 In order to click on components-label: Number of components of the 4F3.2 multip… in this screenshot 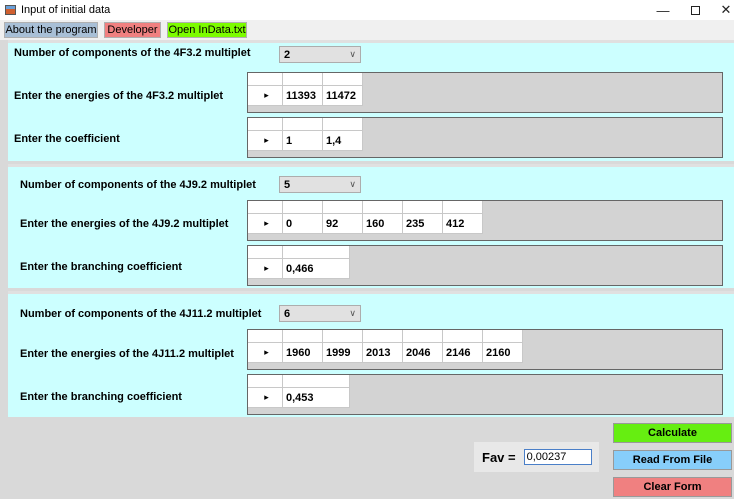, I will do `click(132, 53)`.